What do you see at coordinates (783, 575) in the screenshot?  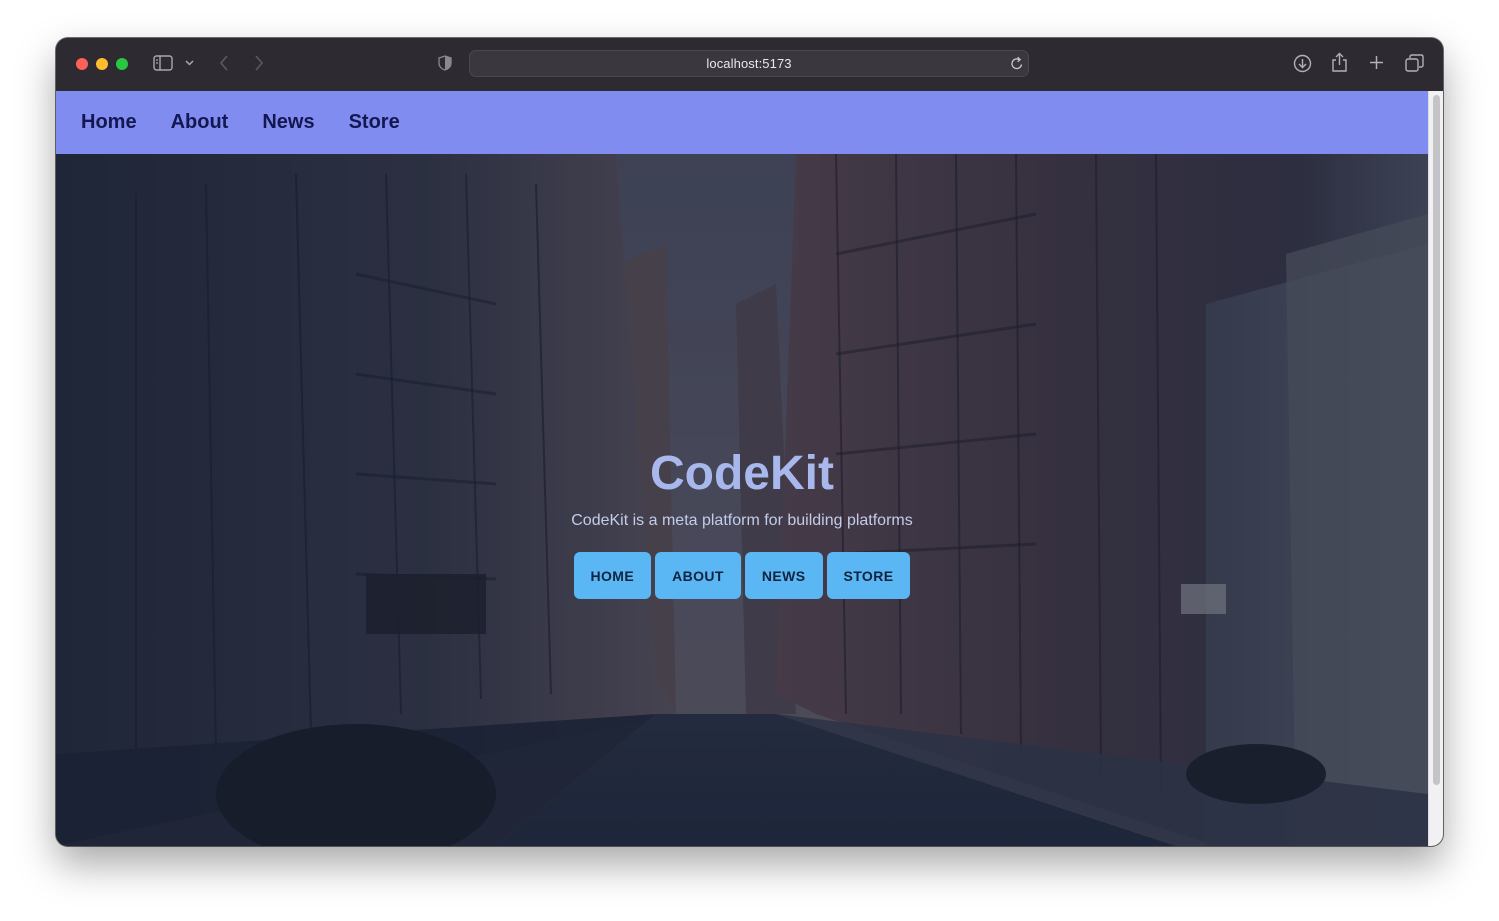 I see `hero-news-button: NEWS` at bounding box center [783, 575].